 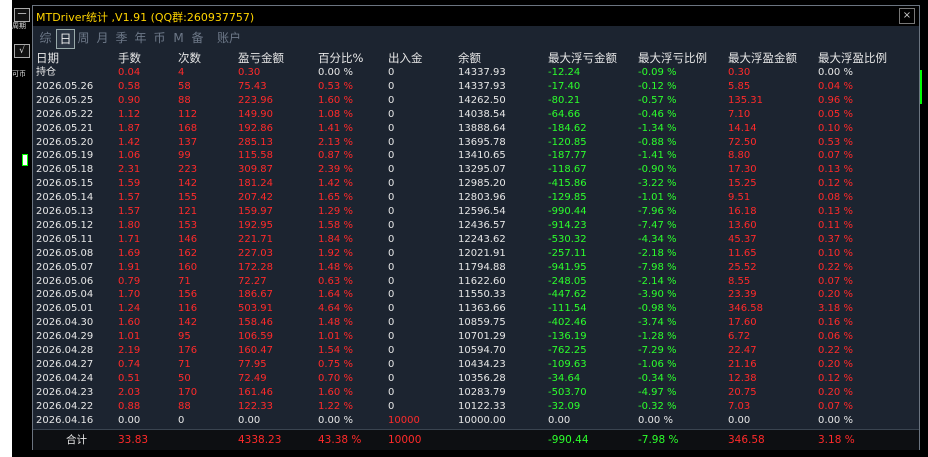 What do you see at coordinates (482, 253) in the screenshot?
I see `table-cell: 12021.91` at bounding box center [482, 253].